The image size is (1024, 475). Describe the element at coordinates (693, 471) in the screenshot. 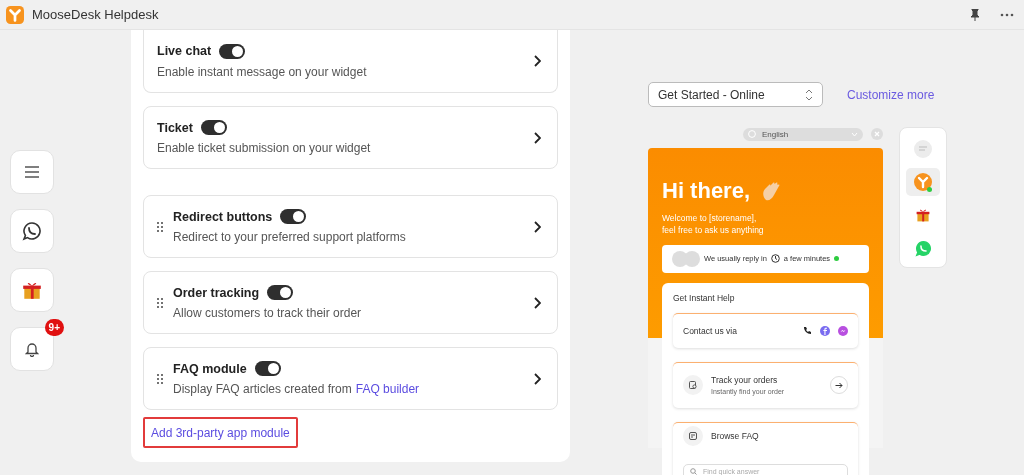

I see `search-icon` at that location.